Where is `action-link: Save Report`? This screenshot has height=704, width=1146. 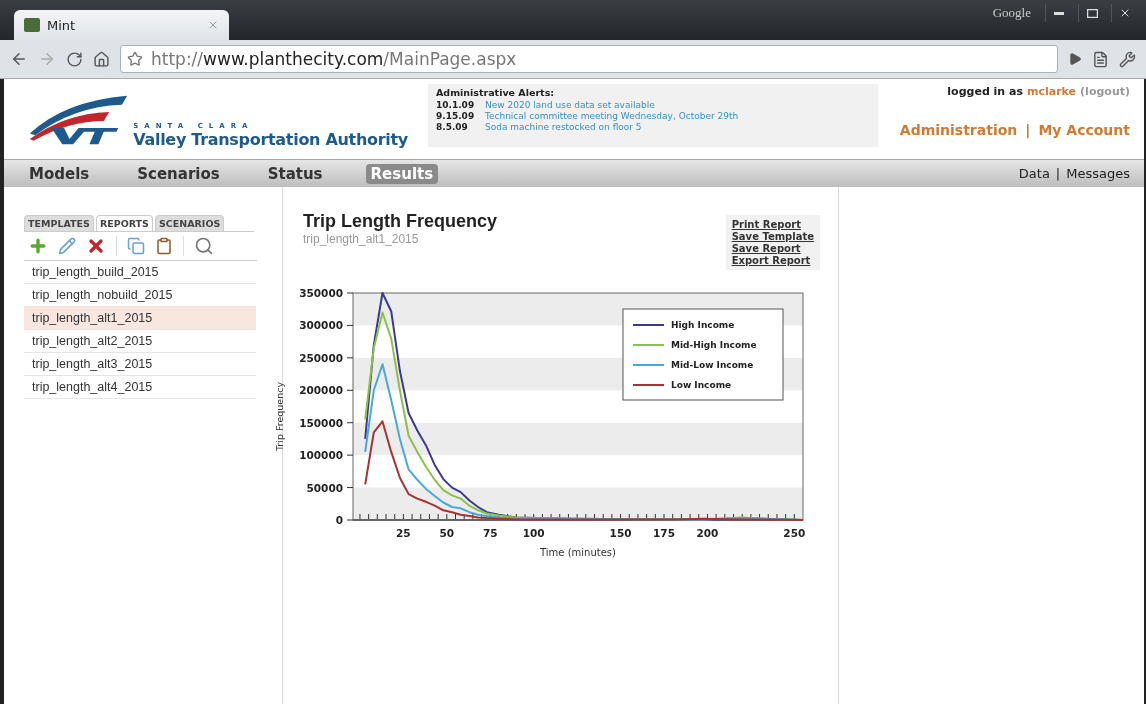
action-link: Save Report is located at coordinates (772, 248).